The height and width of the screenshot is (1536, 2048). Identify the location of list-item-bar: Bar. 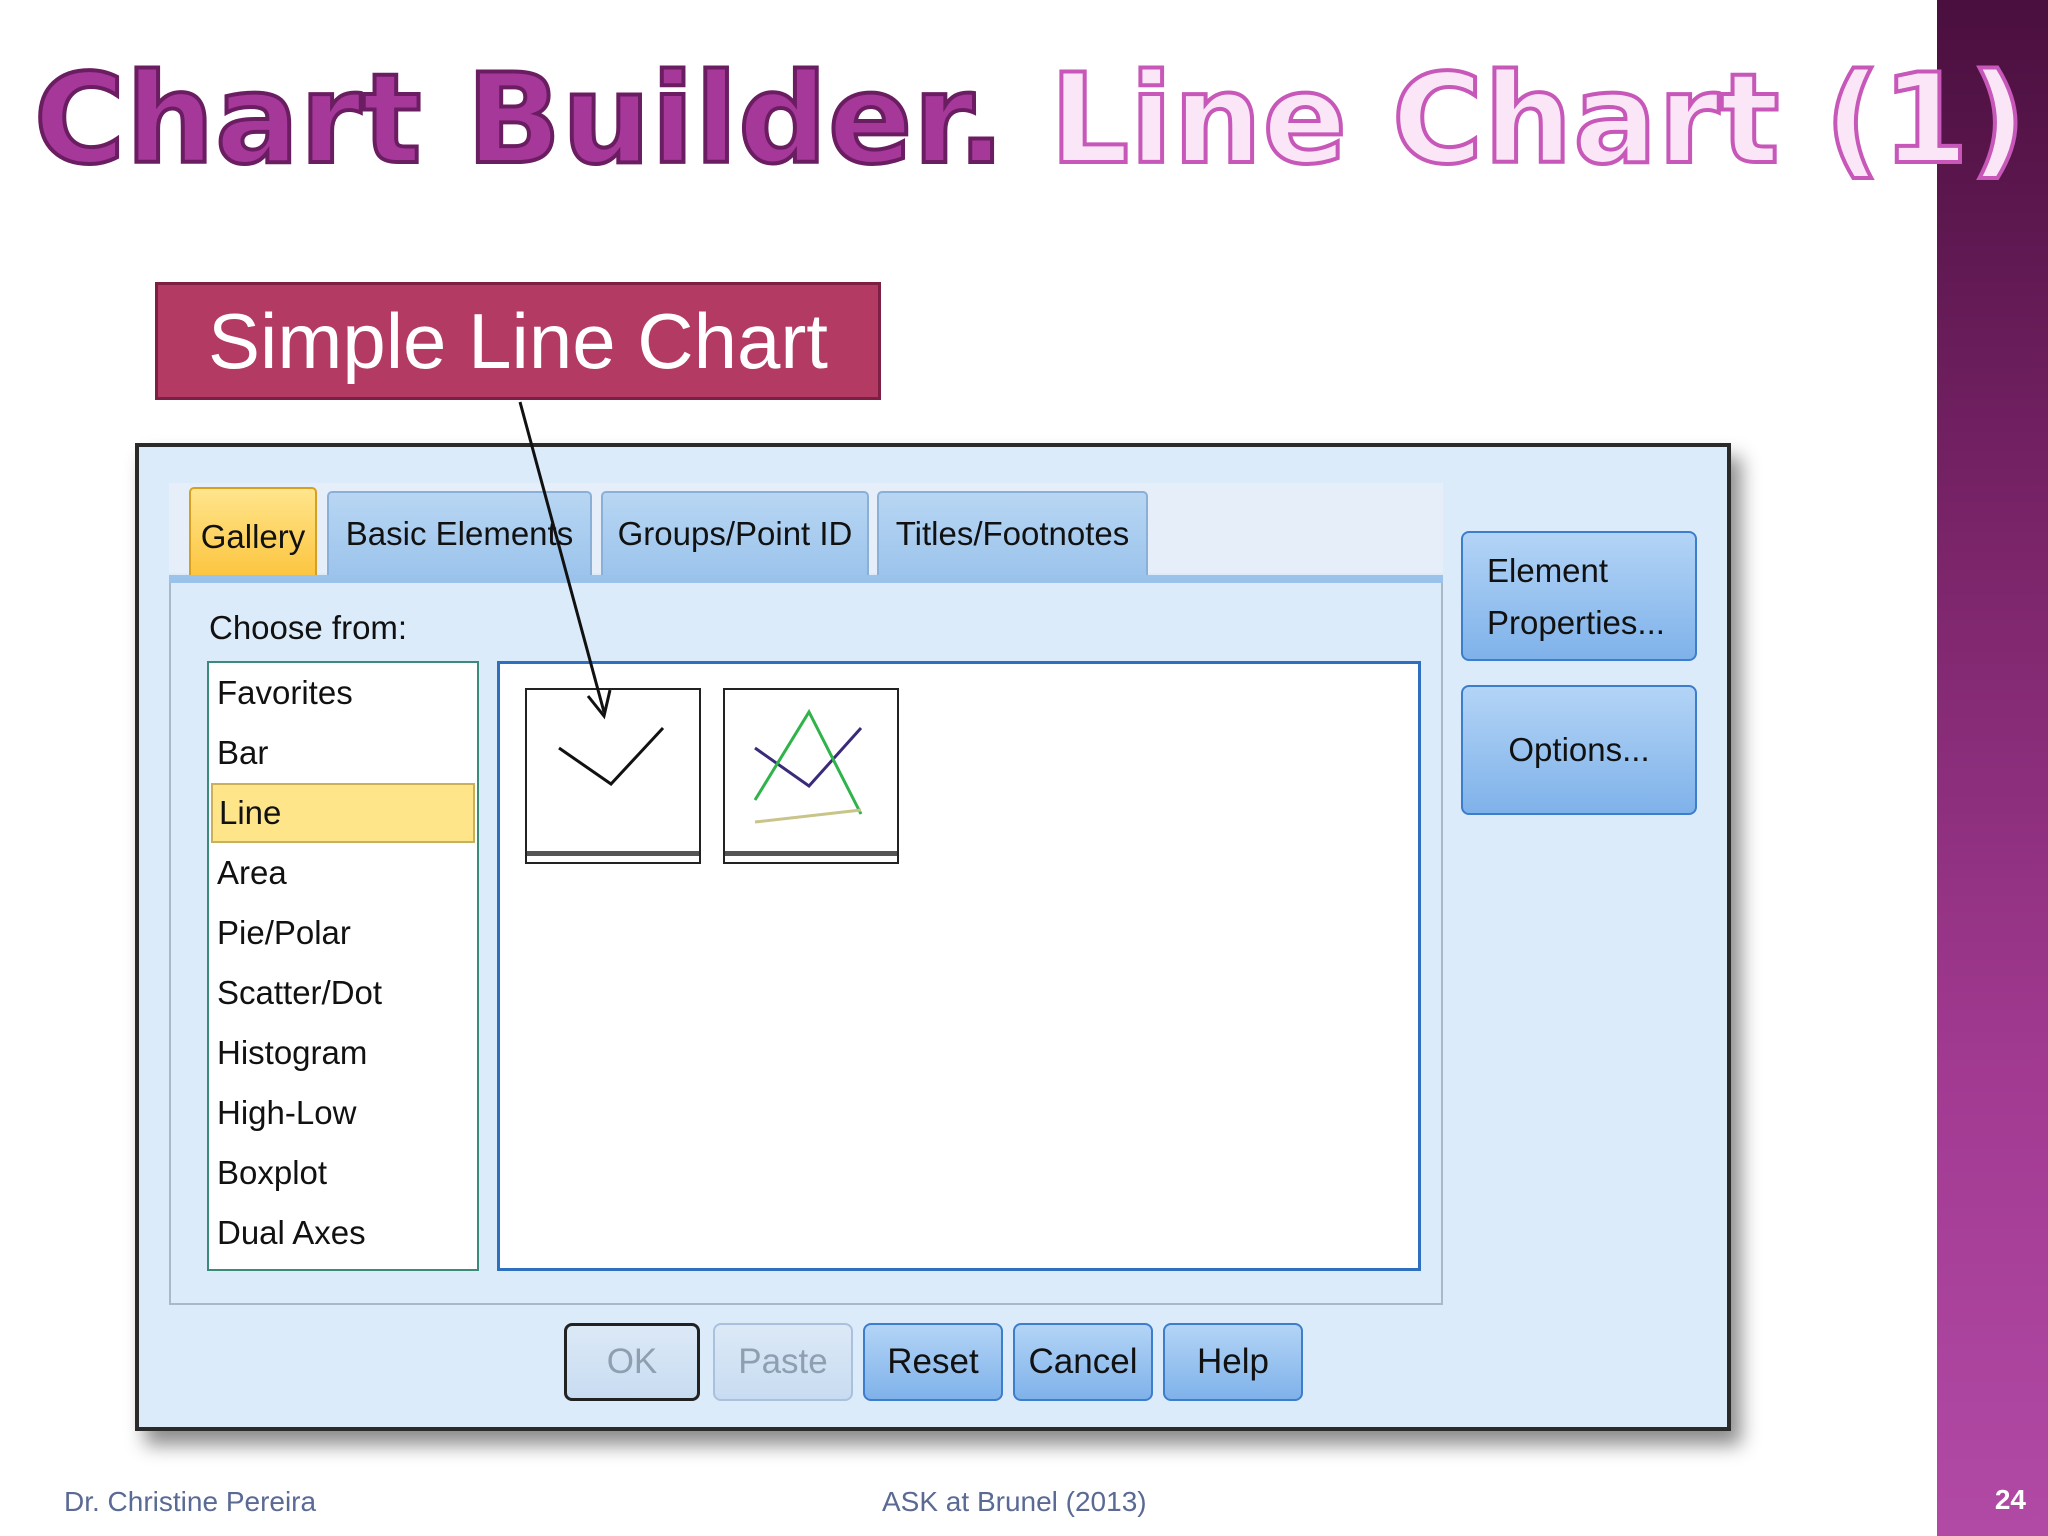
(343, 753).